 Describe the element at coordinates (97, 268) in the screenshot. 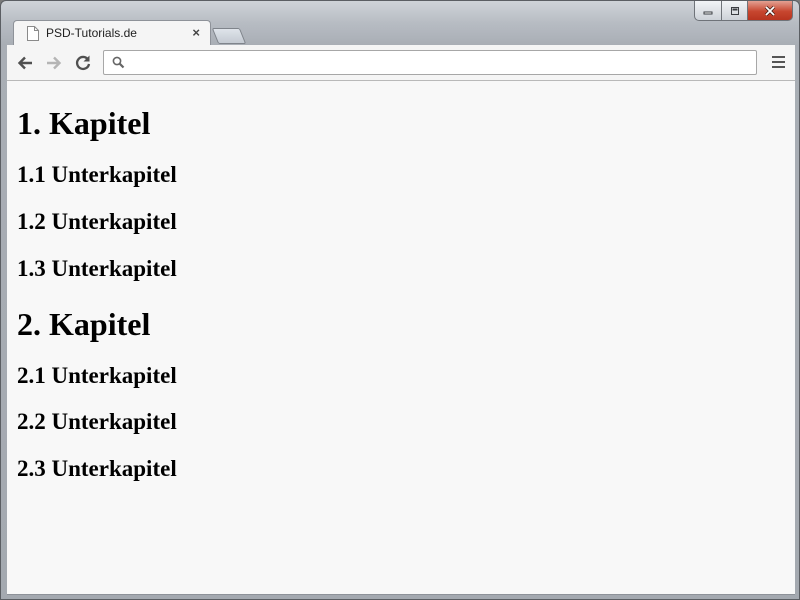

I see `subchapter-heading: 1.3 Unterkapitel` at that location.